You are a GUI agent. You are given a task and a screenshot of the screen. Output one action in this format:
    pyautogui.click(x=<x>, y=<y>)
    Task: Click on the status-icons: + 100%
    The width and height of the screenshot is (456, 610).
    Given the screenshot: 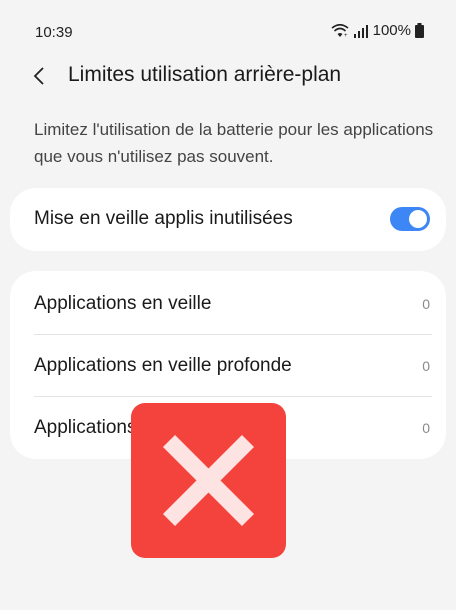 What is the action you would take?
    pyautogui.click(x=377, y=30)
    